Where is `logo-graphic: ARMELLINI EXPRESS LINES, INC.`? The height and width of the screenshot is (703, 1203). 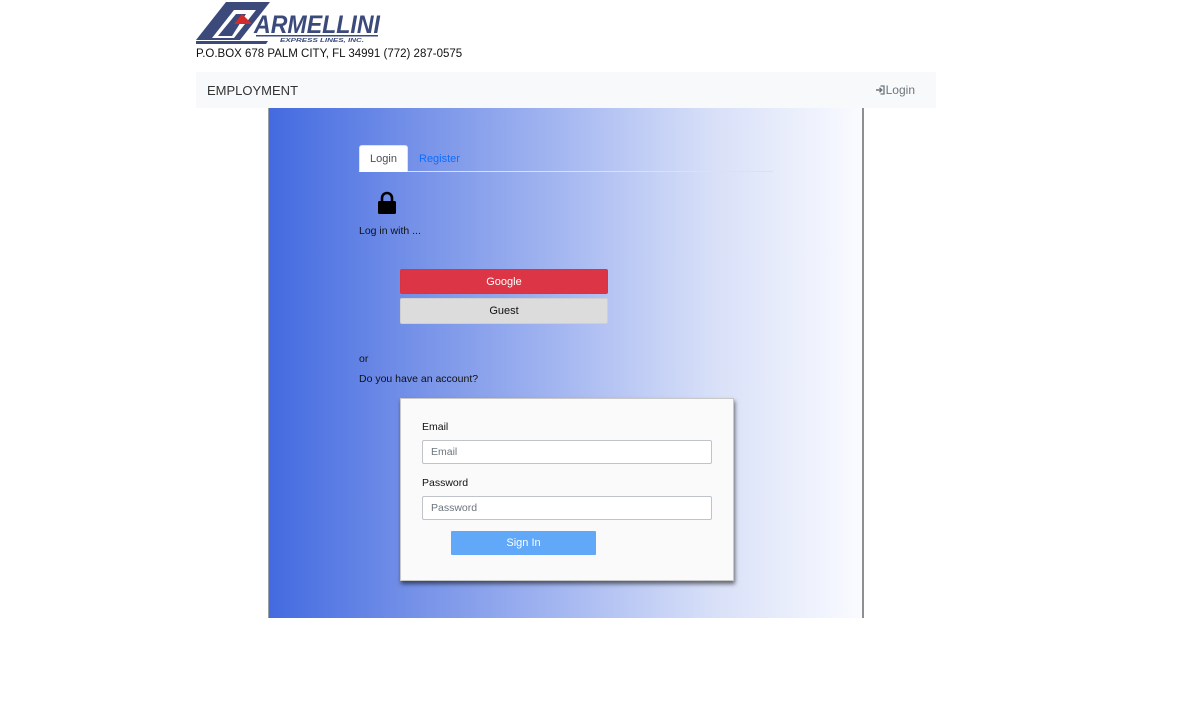 logo-graphic: ARMELLINI EXPRESS LINES, INC. is located at coordinates (288, 23).